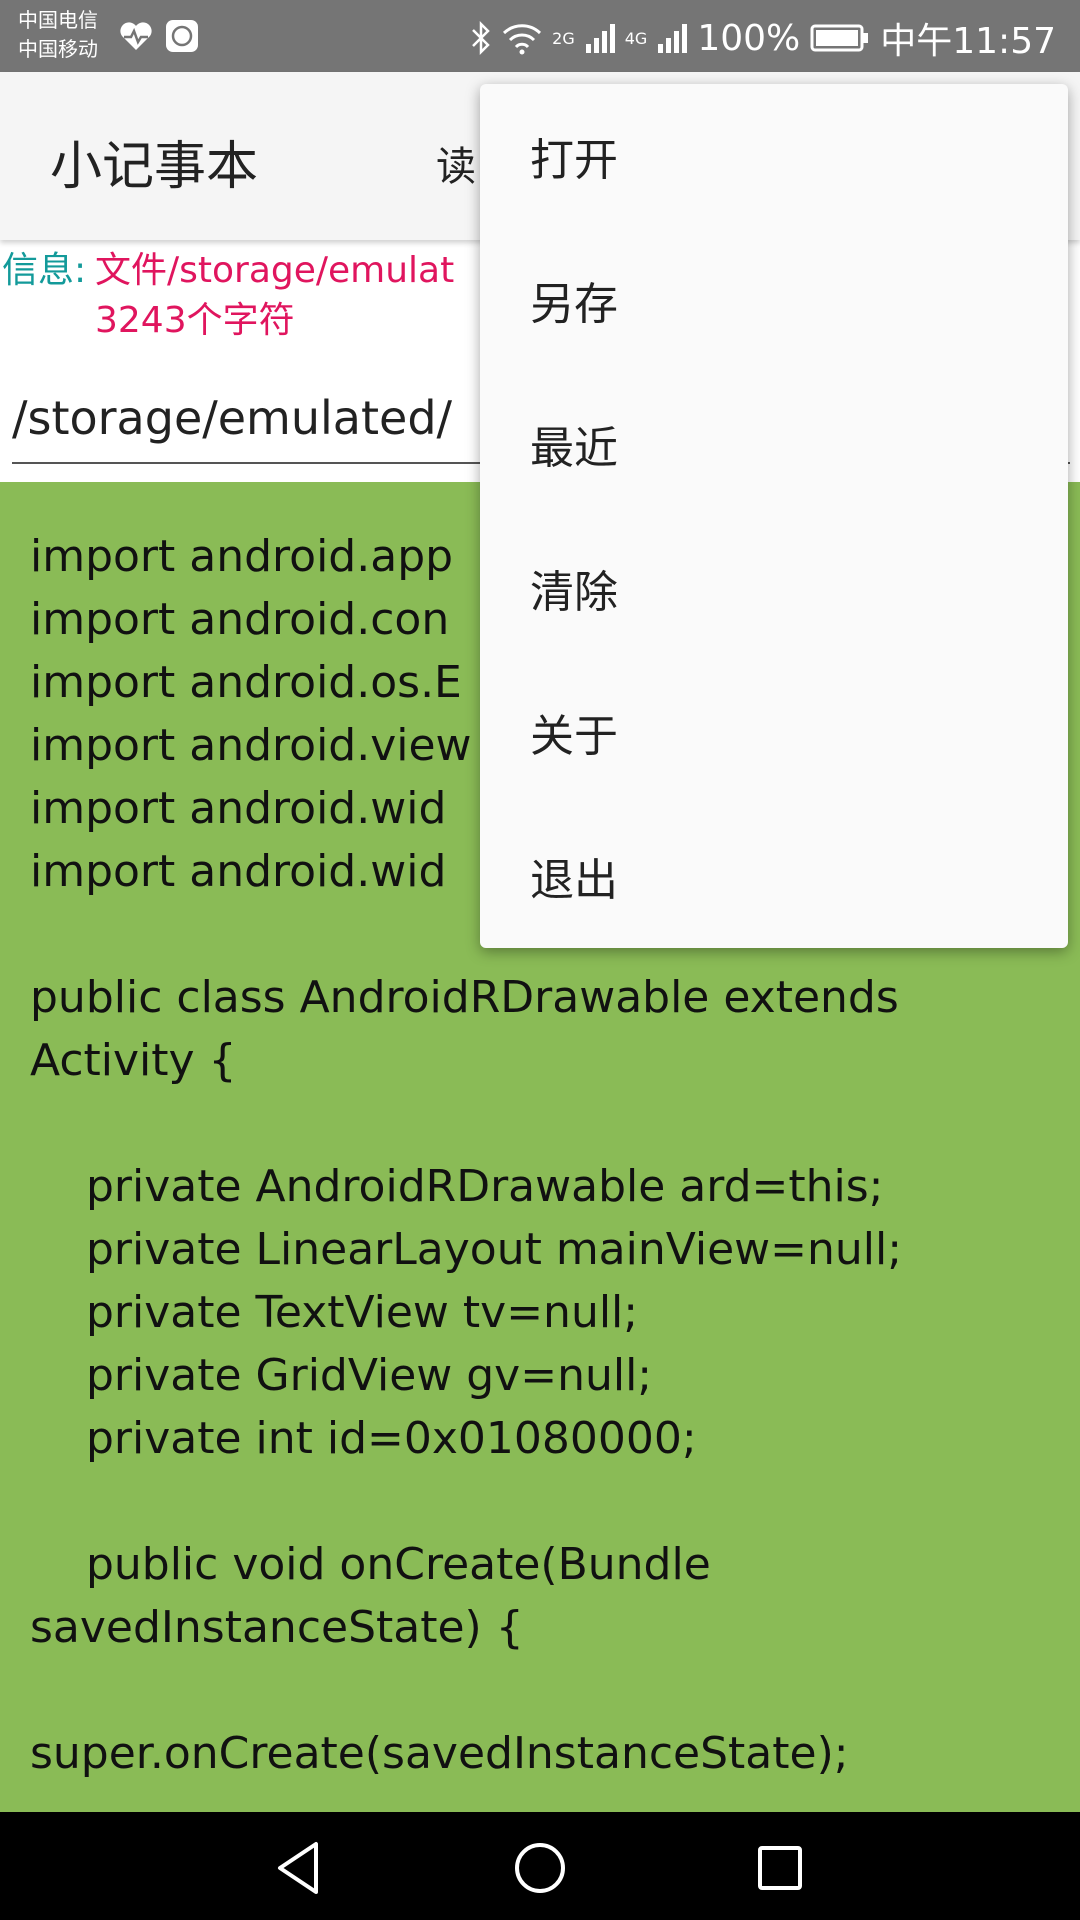 The height and width of the screenshot is (1920, 1080). I want to click on status-bar: 中国电信 中国移动 2G 4G 100% 中午11:57, so click(540, 36).